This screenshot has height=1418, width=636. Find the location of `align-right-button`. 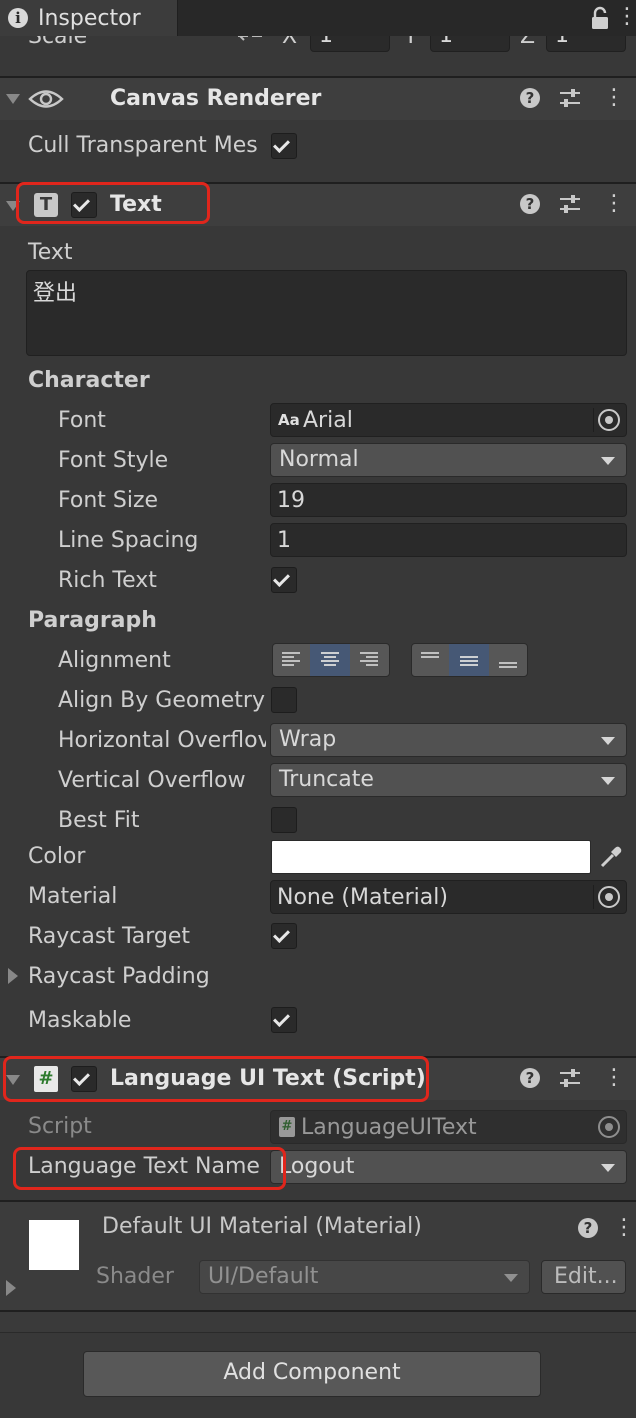

align-right-button is located at coordinates (369, 660).